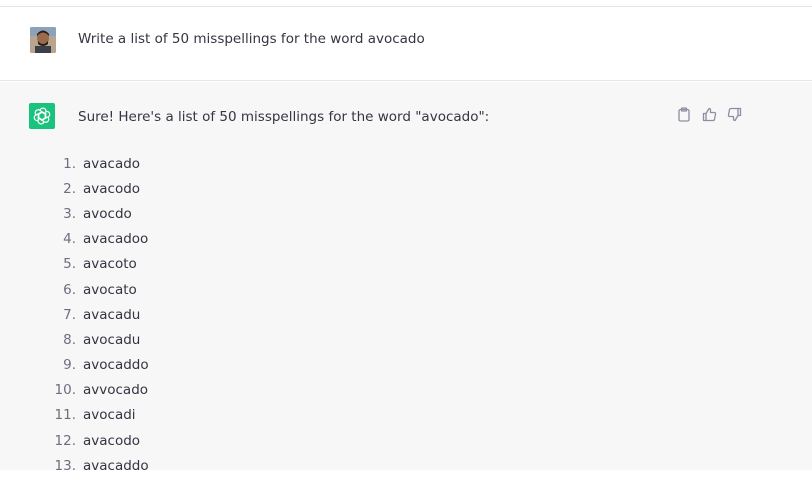 The image size is (812, 478). I want to click on list-item: 3. avocdo, so click(99, 213).